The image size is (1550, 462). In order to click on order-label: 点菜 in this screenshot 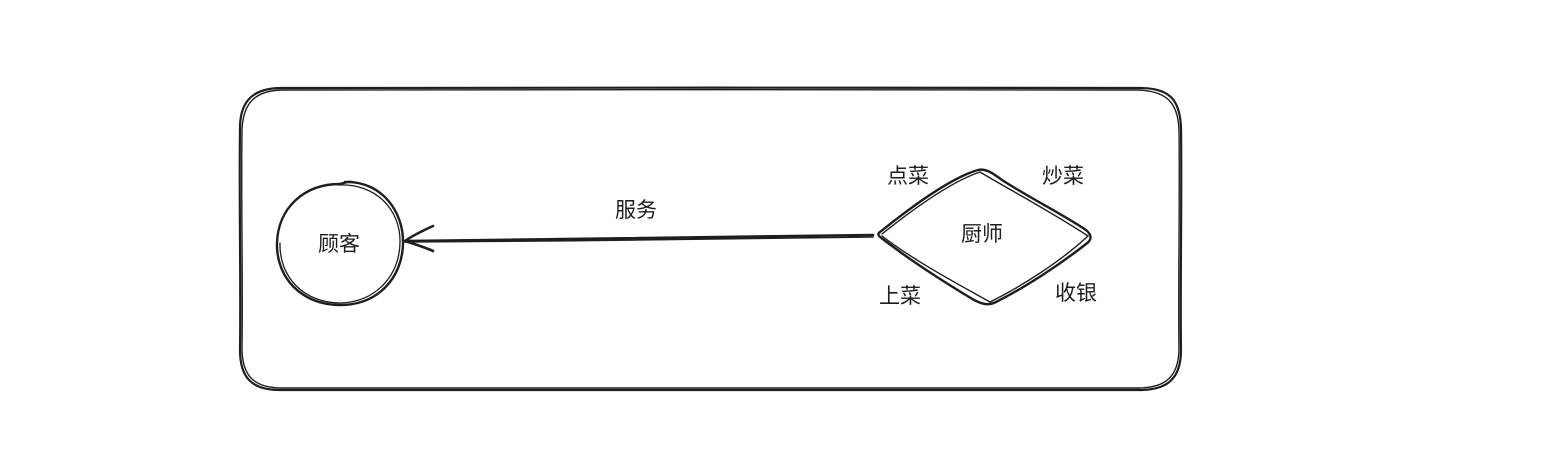, I will do `click(908, 176)`.